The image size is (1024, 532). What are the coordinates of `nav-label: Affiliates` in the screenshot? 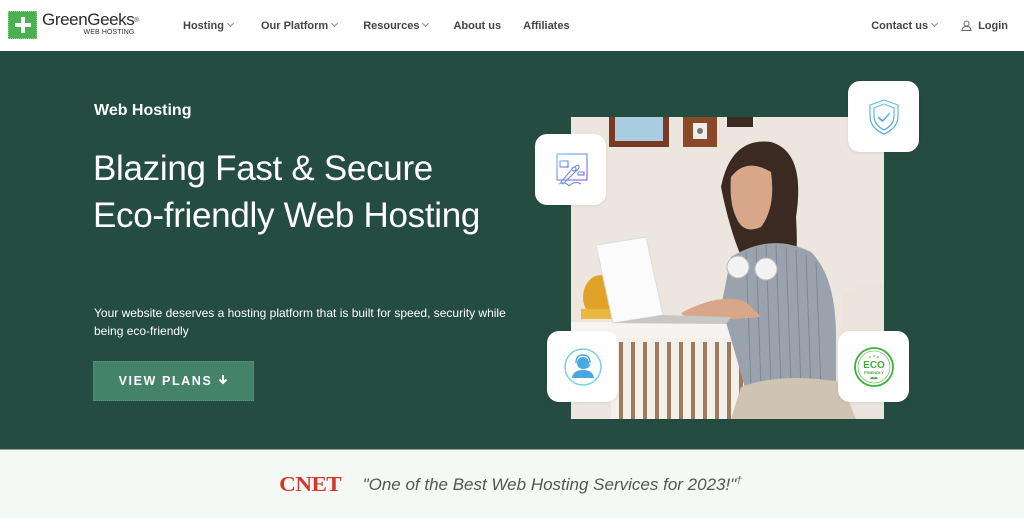 It's located at (546, 25).